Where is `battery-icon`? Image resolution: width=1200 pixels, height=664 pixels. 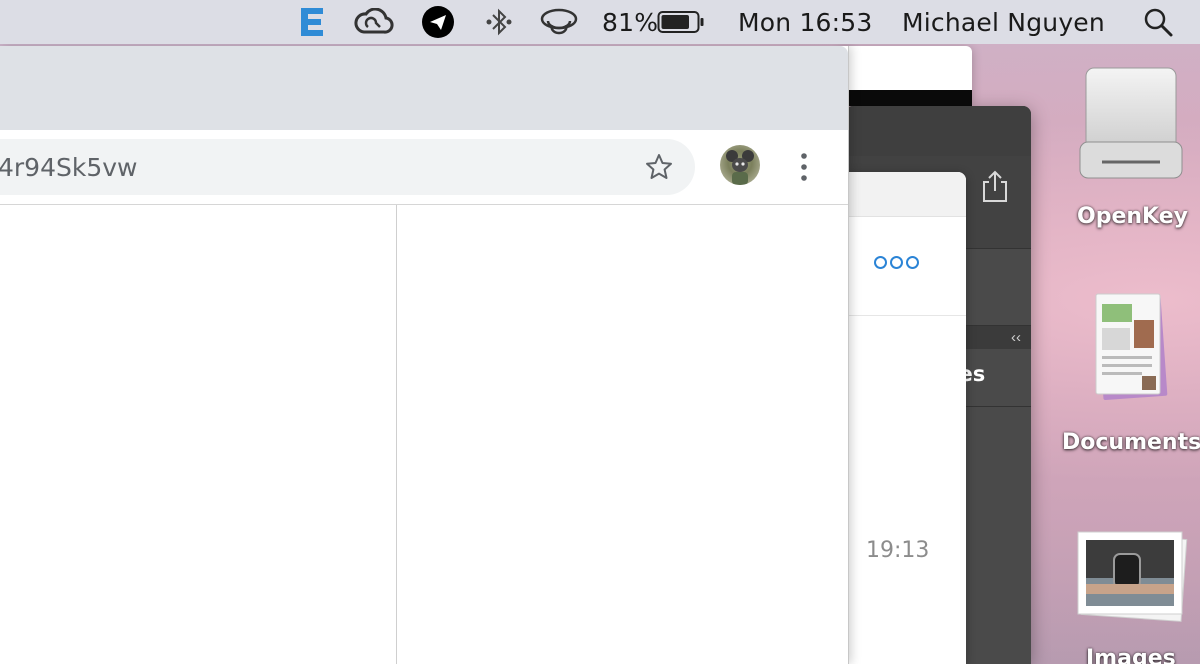
battery-icon is located at coordinates (681, 22).